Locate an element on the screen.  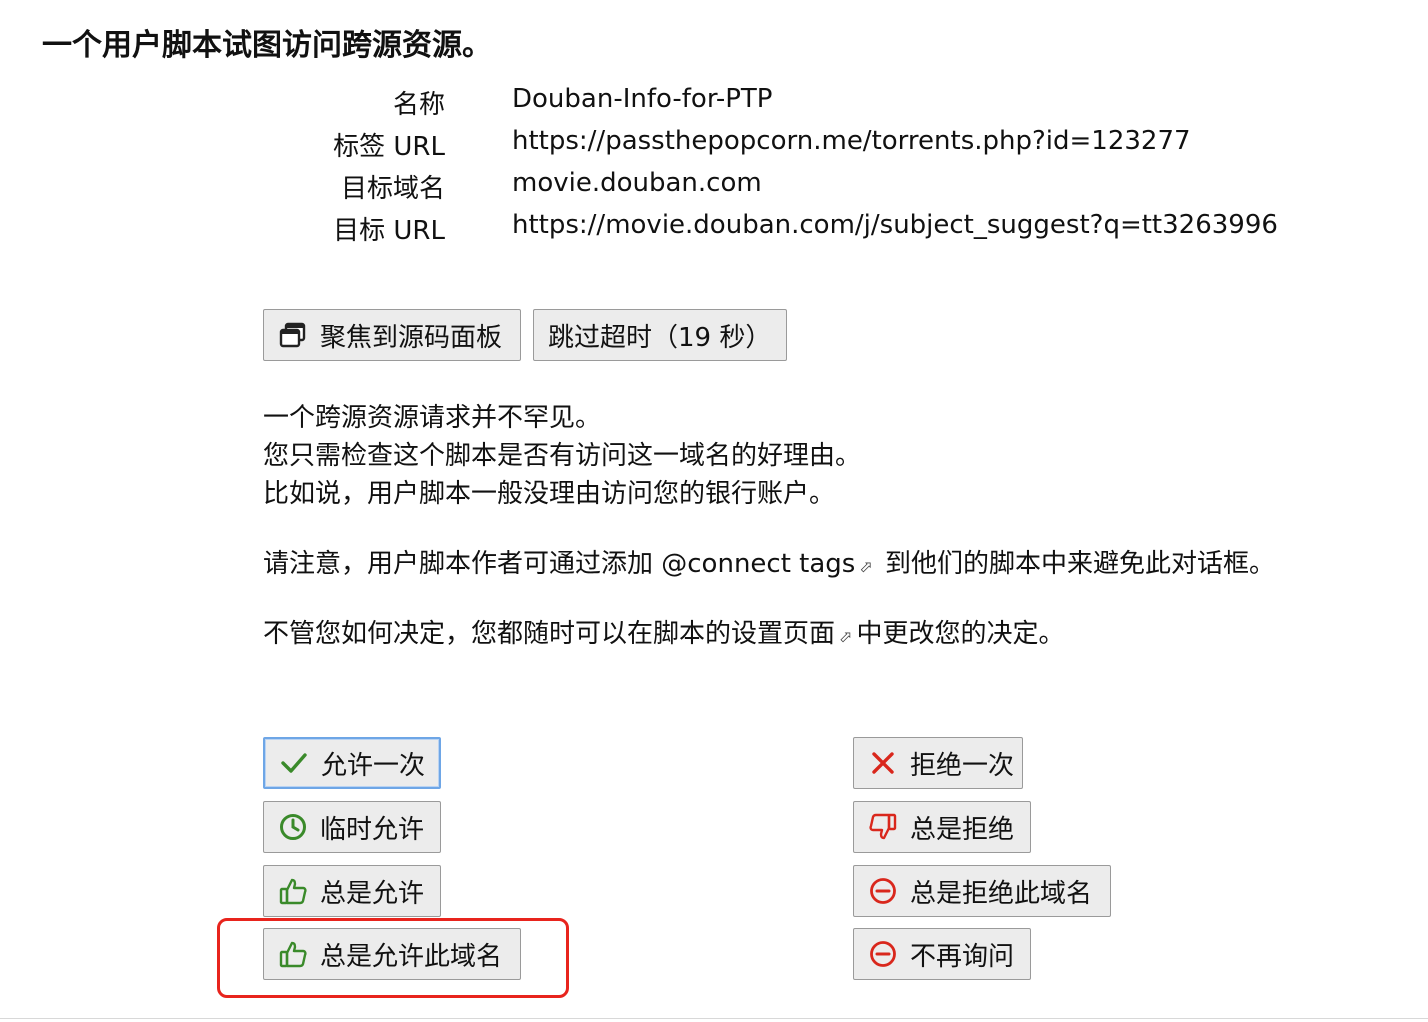
settings-note-prefix: 不管您如何决定，您都随时可以在脚本的 is located at coordinates (497, 634).